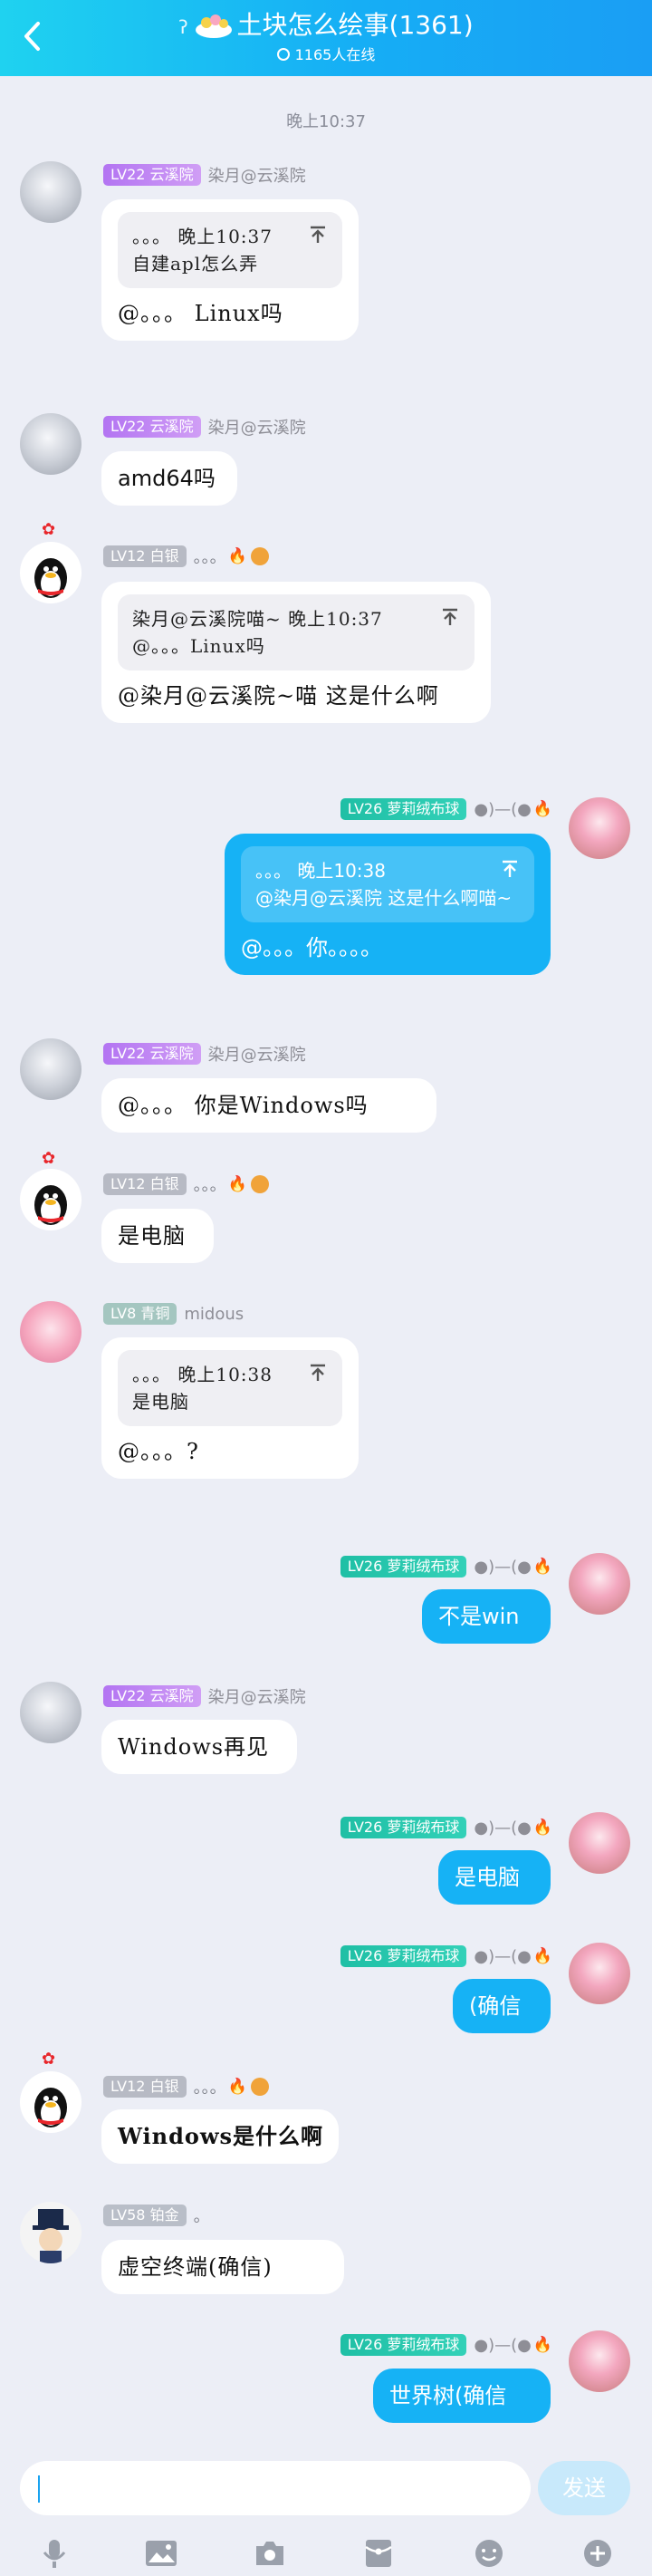 The height and width of the screenshot is (2576, 652). I want to click on message-text: Windows是什么啊, so click(221, 2136).